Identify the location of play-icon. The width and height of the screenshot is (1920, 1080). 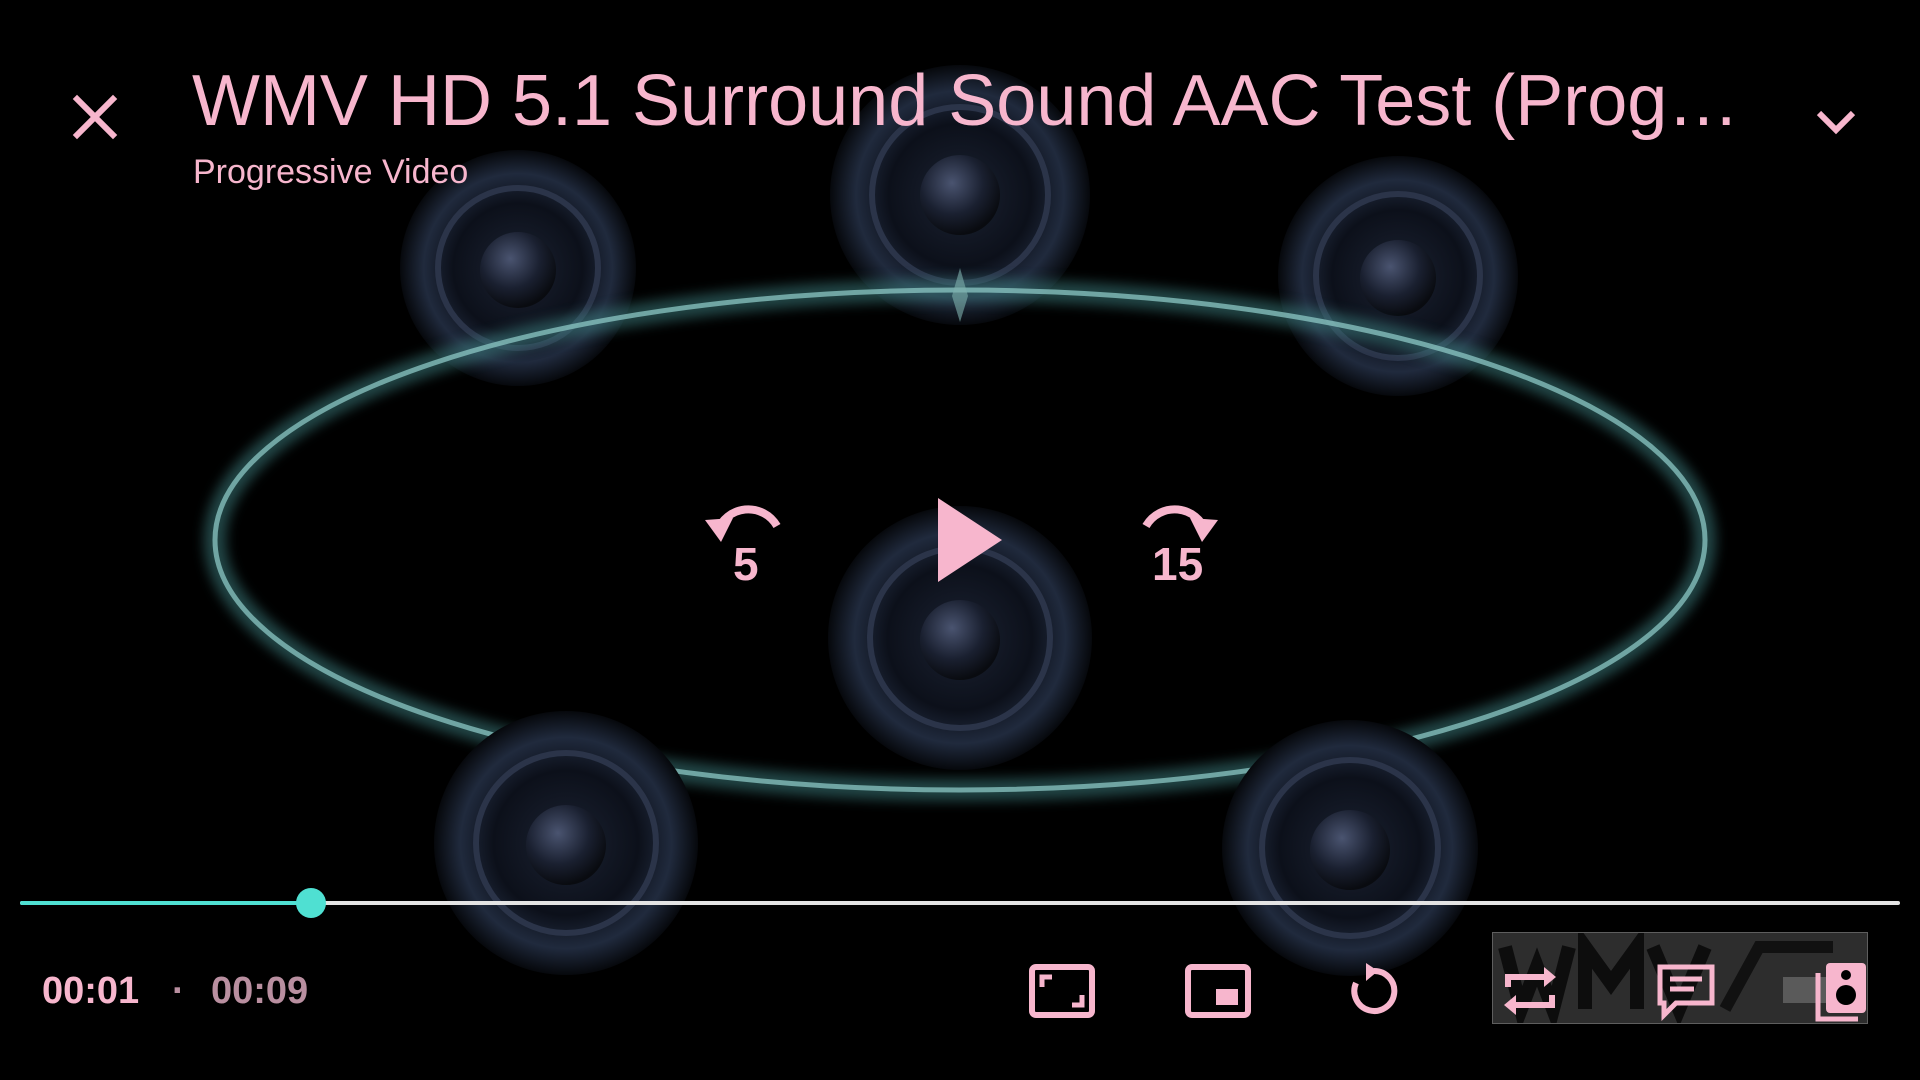
(970, 540).